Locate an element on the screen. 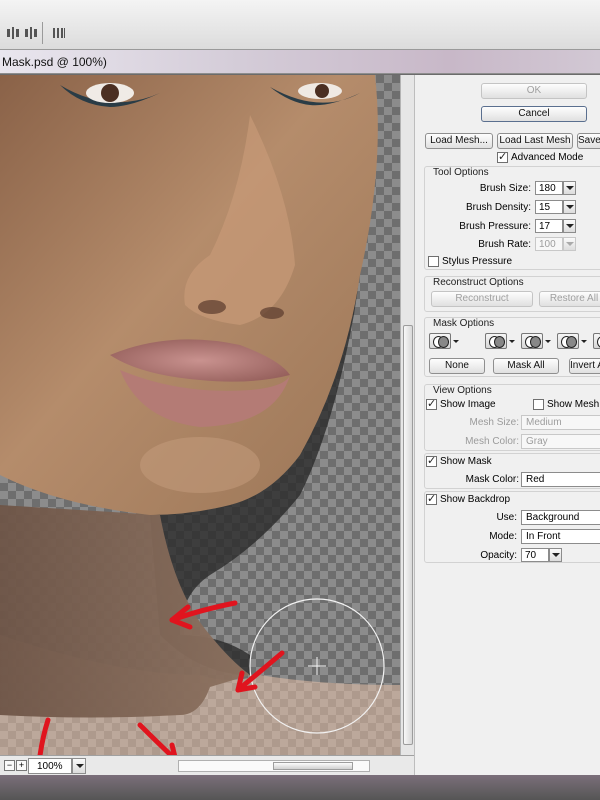 Image resolution: width=600 pixels, height=800 pixels. advanced-mode-label: Advanced Mode is located at coordinates (547, 157).